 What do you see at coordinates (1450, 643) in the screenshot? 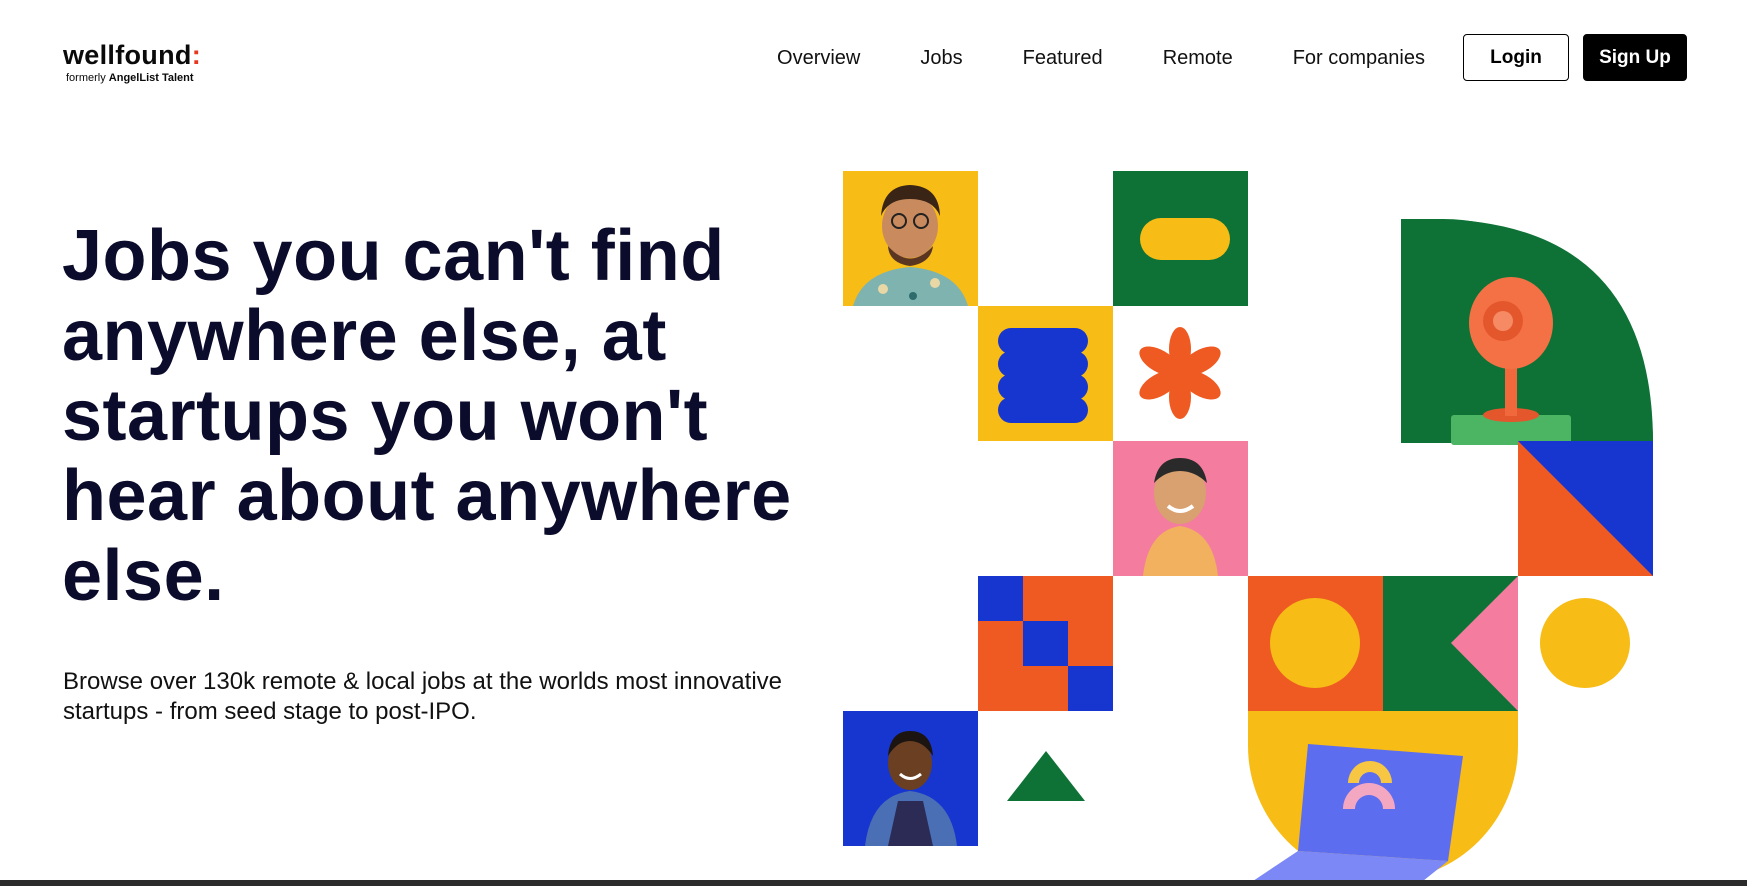
I see `arrow-shape` at bounding box center [1450, 643].